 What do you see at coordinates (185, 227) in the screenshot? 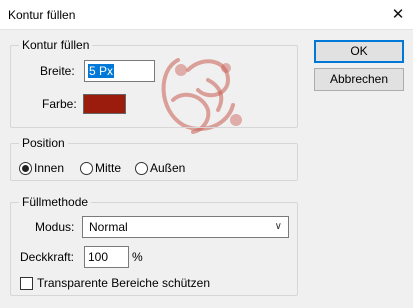
I see `mode-select: Normal ∨` at bounding box center [185, 227].